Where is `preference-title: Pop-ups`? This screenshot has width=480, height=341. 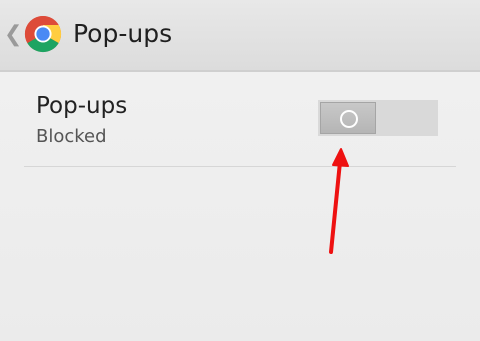
preference-title: Pop-ups is located at coordinates (82, 106).